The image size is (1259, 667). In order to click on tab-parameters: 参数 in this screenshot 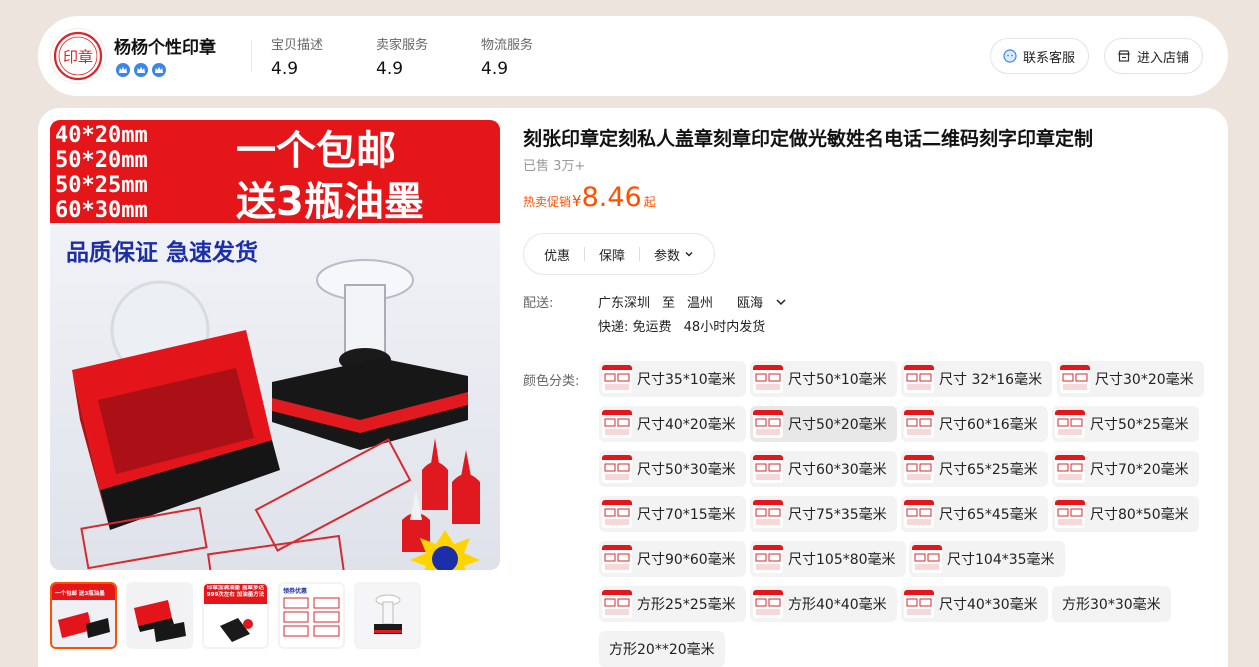, I will do `click(674, 254)`.